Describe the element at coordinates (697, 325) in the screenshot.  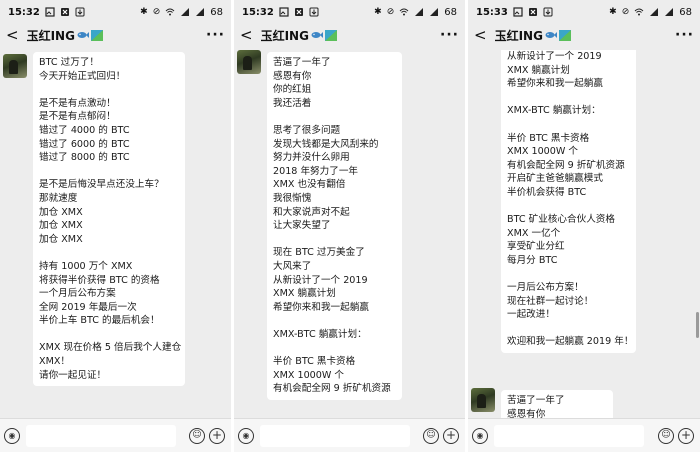
I see `scrollbar` at that location.